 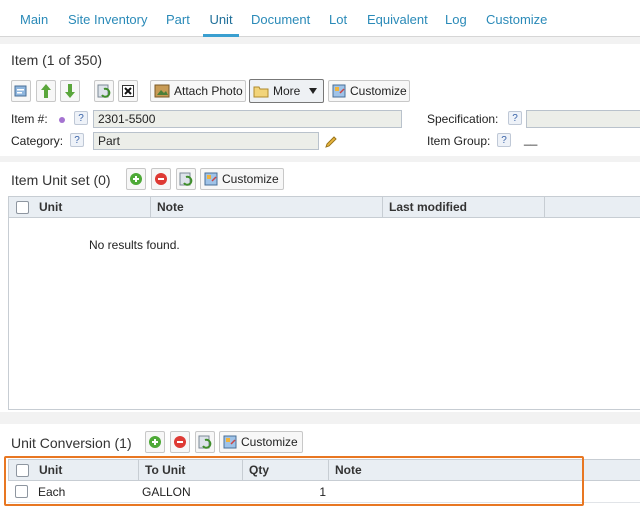 What do you see at coordinates (463, 119) in the screenshot?
I see `specification-label: Specification:` at bounding box center [463, 119].